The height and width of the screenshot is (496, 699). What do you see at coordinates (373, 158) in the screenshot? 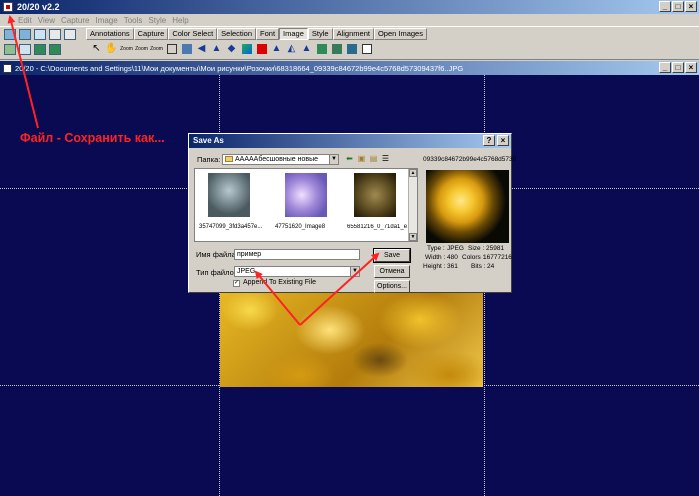
I see `new-folder-icon: ▤` at bounding box center [373, 158].